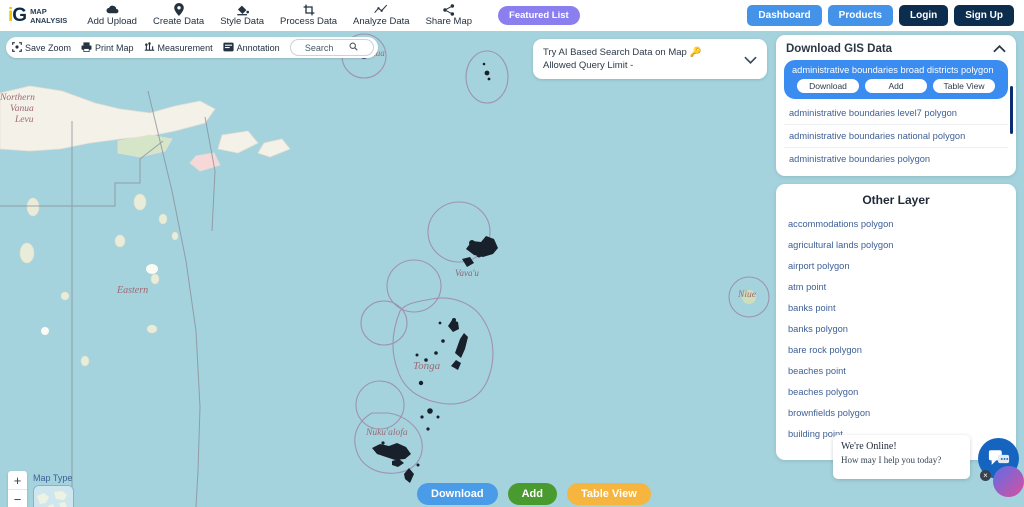 This screenshot has width=1024, height=507. I want to click on share-icon, so click(449, 9).